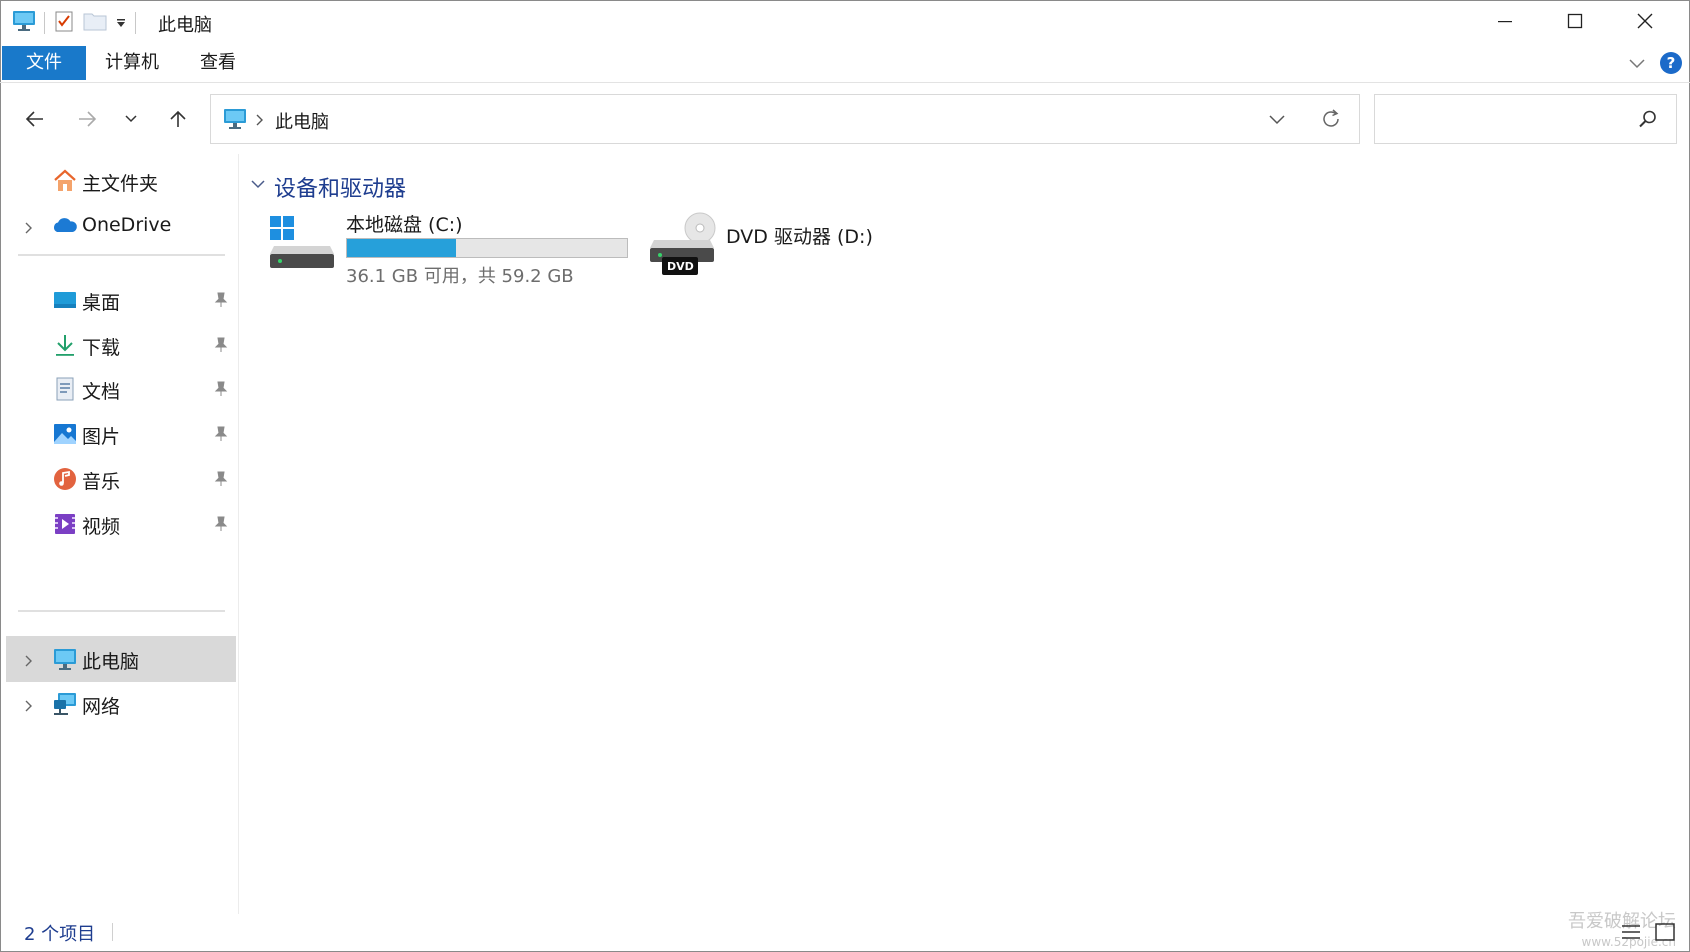 The width and height of the screenshot is (1690, 952). What do you see at coordinates (402, 248) in the screenshot?
I see `disk-usage-fill` at bounding box center [402, 248].